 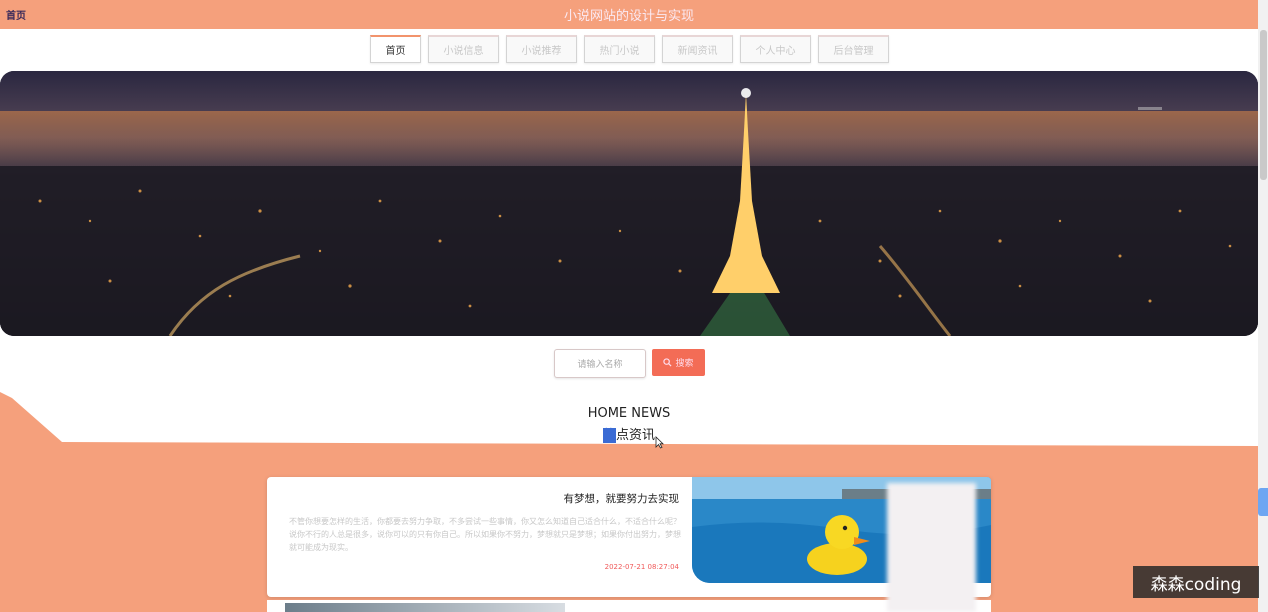 I want to click on side-float-tab, so click(x=1263, y=502).